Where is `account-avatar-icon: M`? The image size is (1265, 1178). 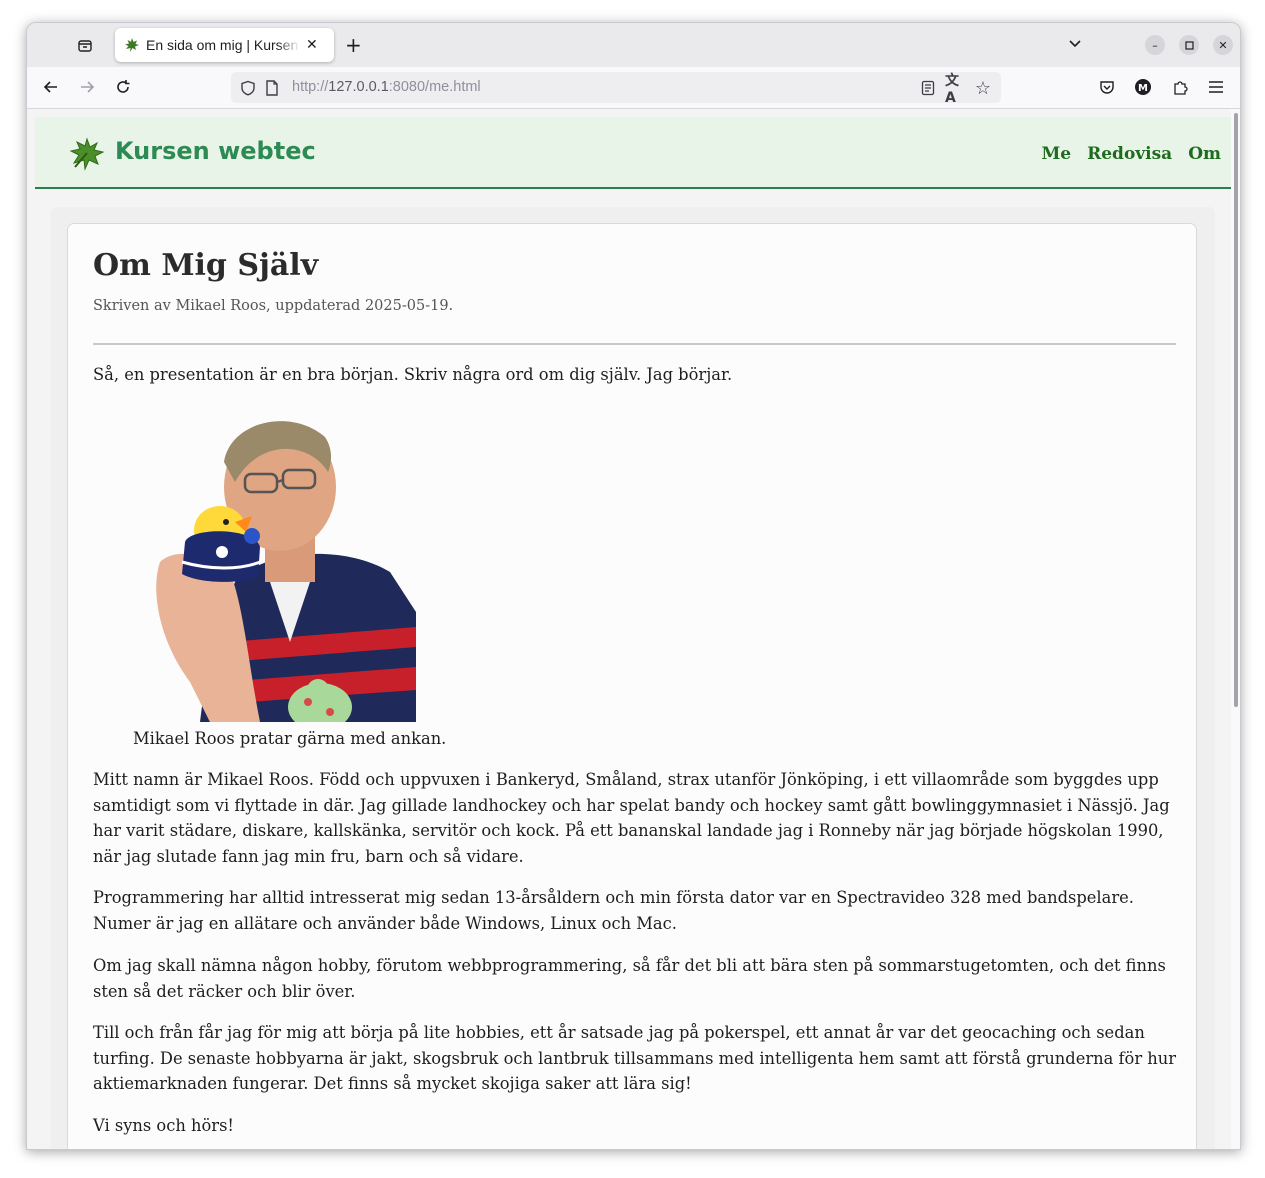
account-avatar-icon: M is located at coordinates (1143, 87).